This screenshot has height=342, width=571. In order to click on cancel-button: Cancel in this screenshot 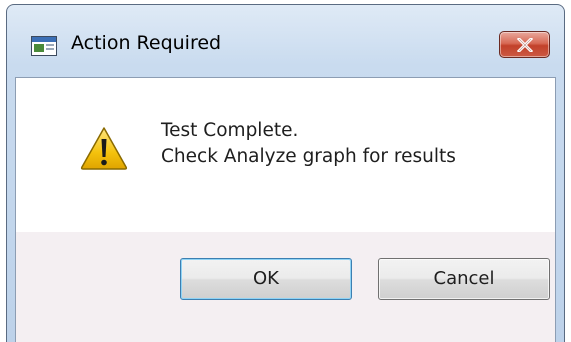, I will do `click(464, 279)`.